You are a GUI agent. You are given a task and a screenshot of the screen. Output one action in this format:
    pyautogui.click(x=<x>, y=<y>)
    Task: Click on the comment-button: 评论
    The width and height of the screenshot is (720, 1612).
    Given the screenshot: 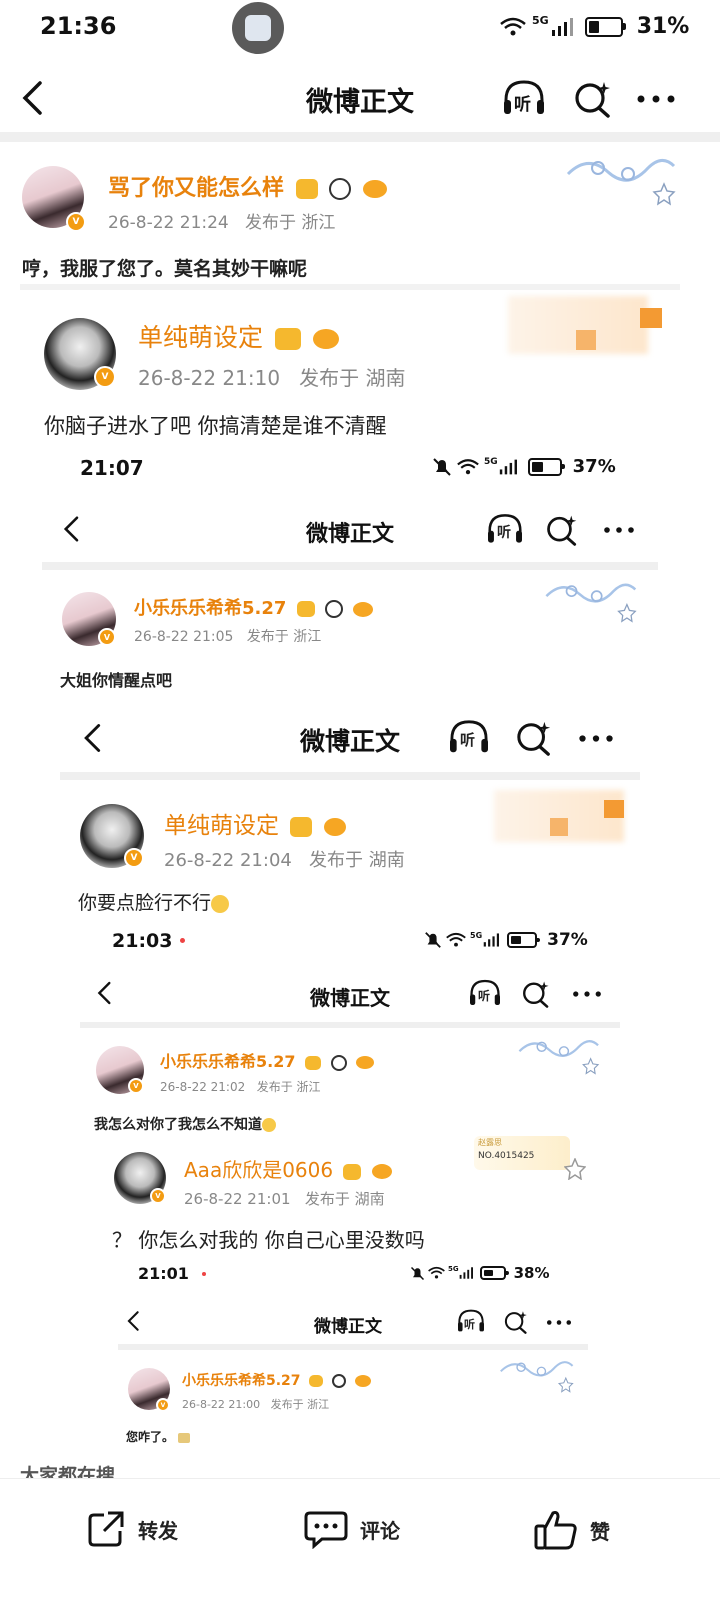 What is the action you would take?
    pyautogui.click(x=352, y=1529)
    